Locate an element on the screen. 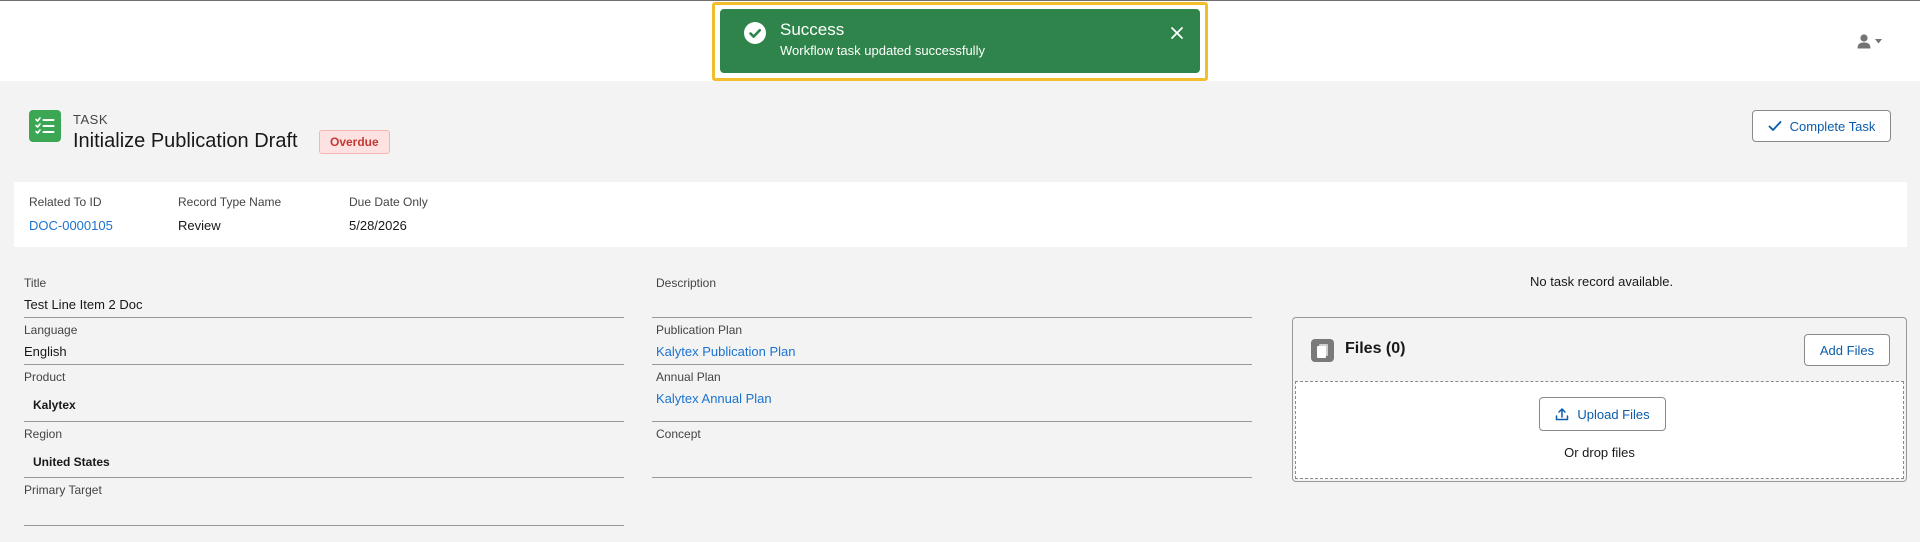  toast-title: Success is located at coordinates (812, 29).